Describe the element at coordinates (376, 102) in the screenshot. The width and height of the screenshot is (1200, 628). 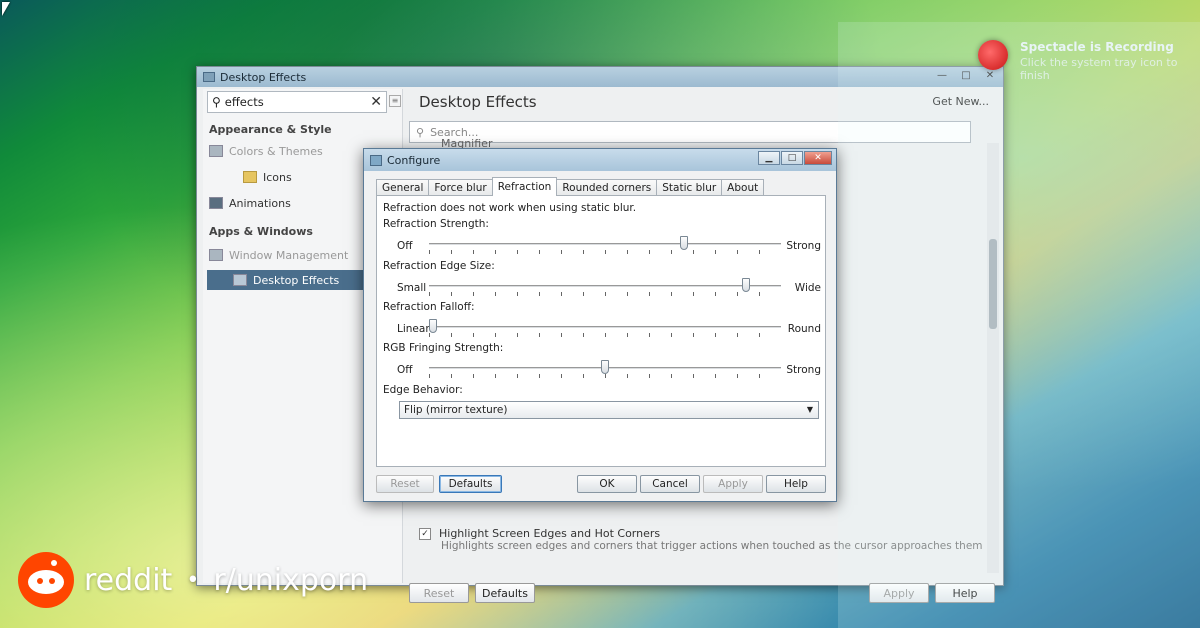
I see `clear-search-icon: ✕` at that location.